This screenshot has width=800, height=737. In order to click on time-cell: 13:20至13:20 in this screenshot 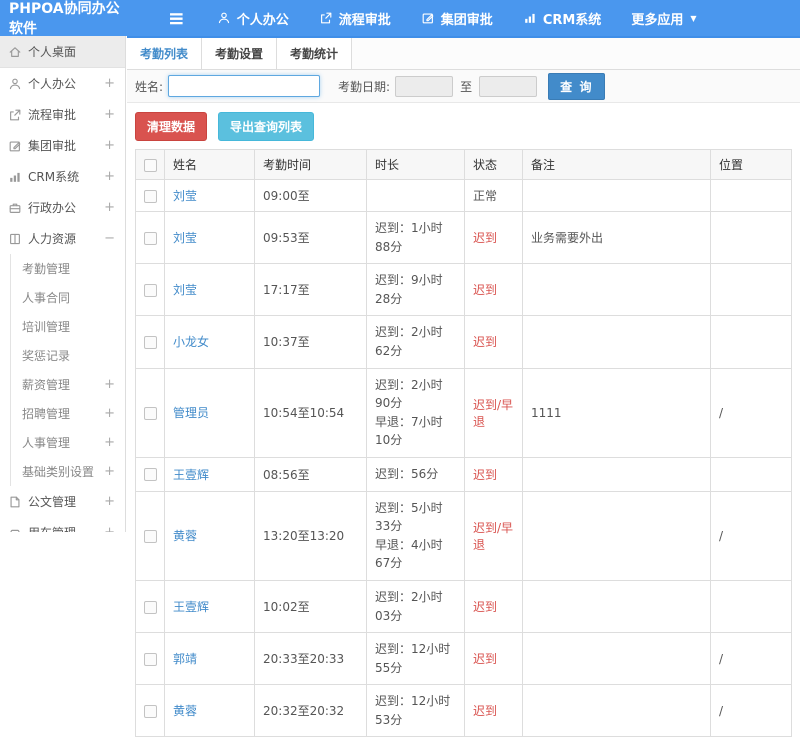, I will do `click(311, 535)`.